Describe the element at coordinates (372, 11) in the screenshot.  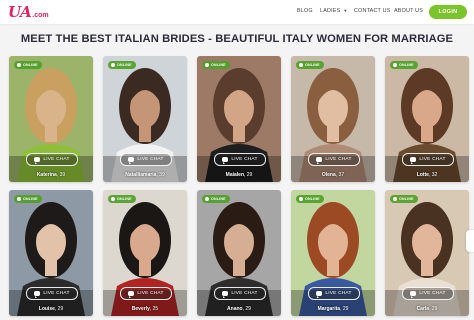
I see `nav-contact-us: CONTACT US` at that location.